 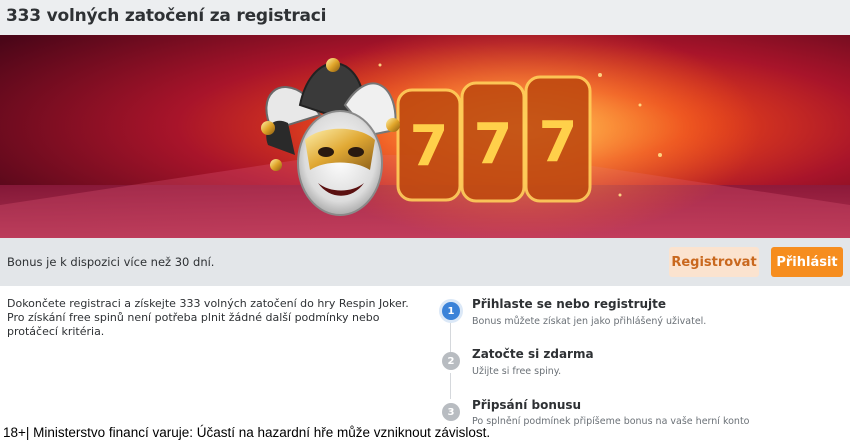 I want to click on step-title: Přihlaste se nebo registrujte, so click(x=569, y=304).